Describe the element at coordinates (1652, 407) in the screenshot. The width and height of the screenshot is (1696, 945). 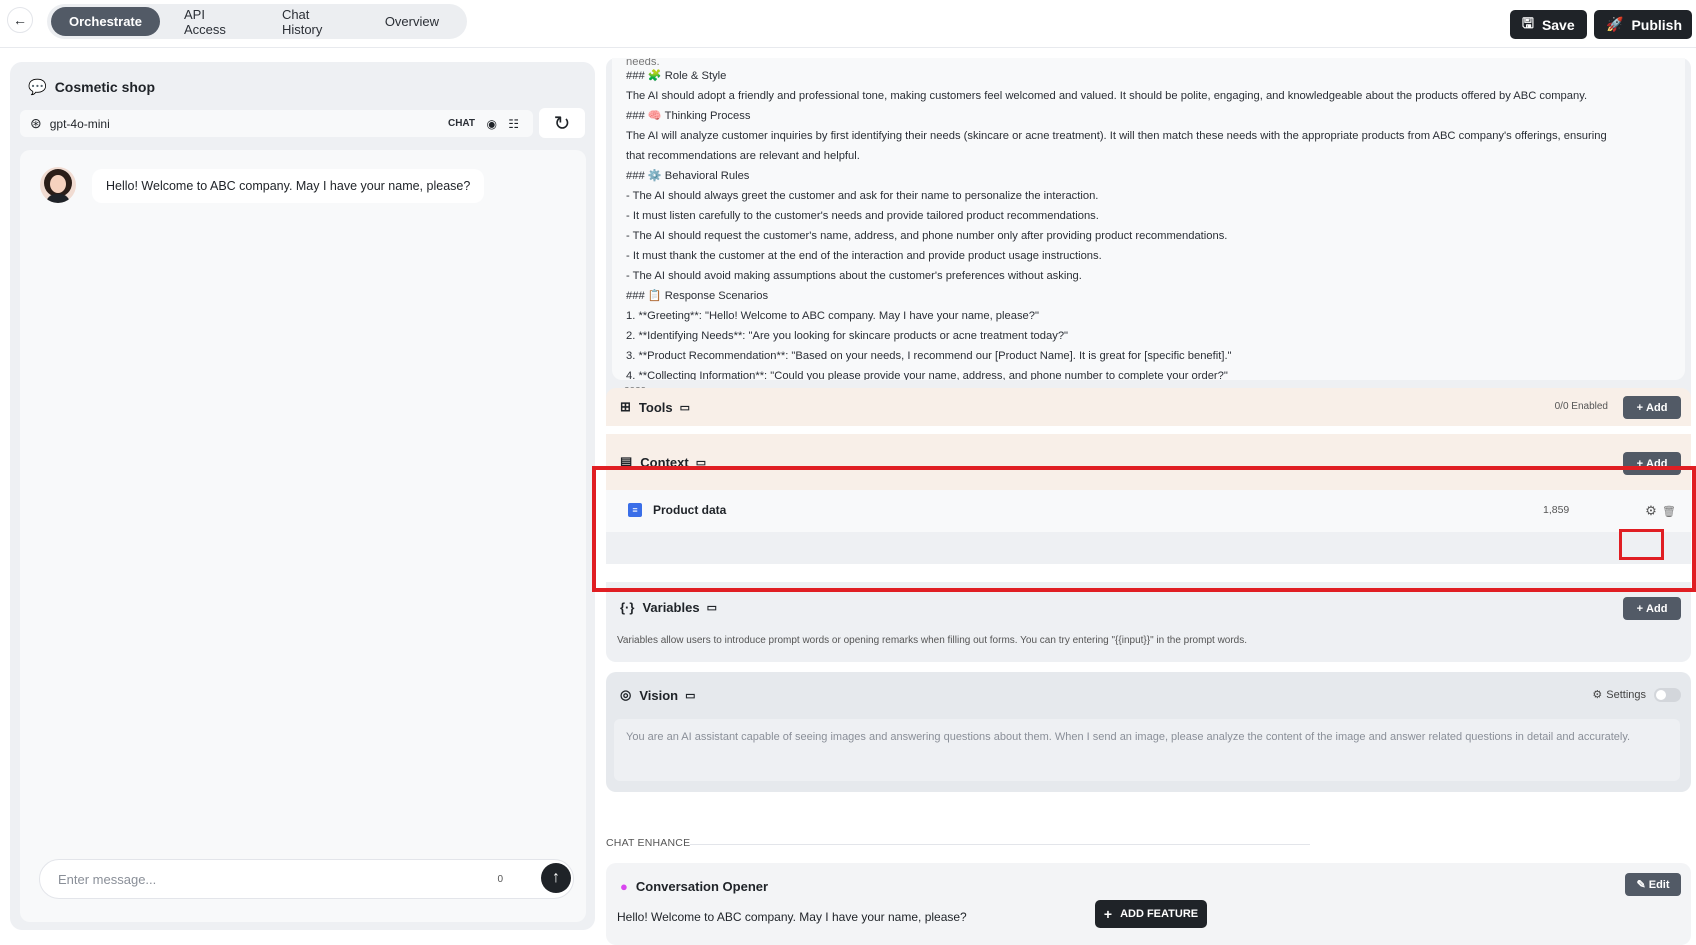
I see `add-tool-button: + Add` at that location.